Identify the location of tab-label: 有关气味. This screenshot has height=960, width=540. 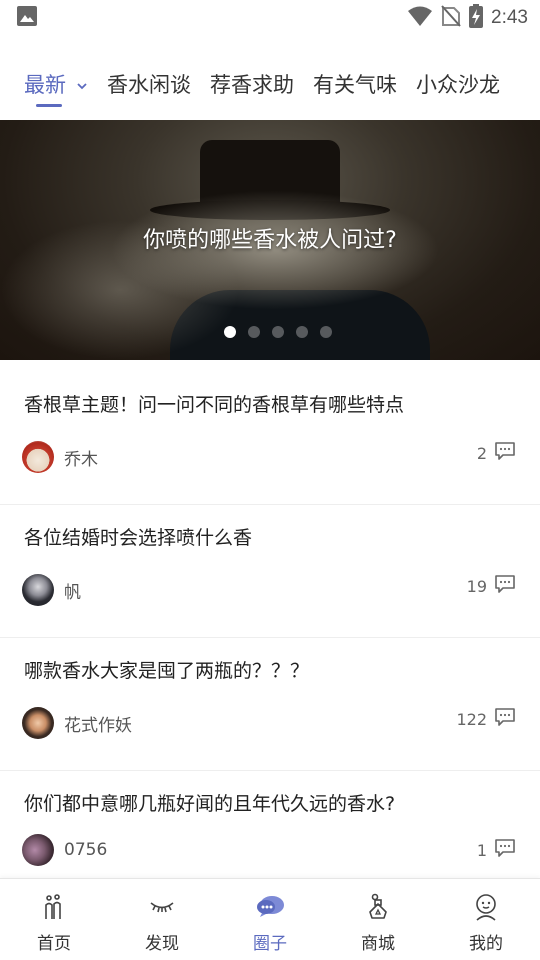
(355, 85).